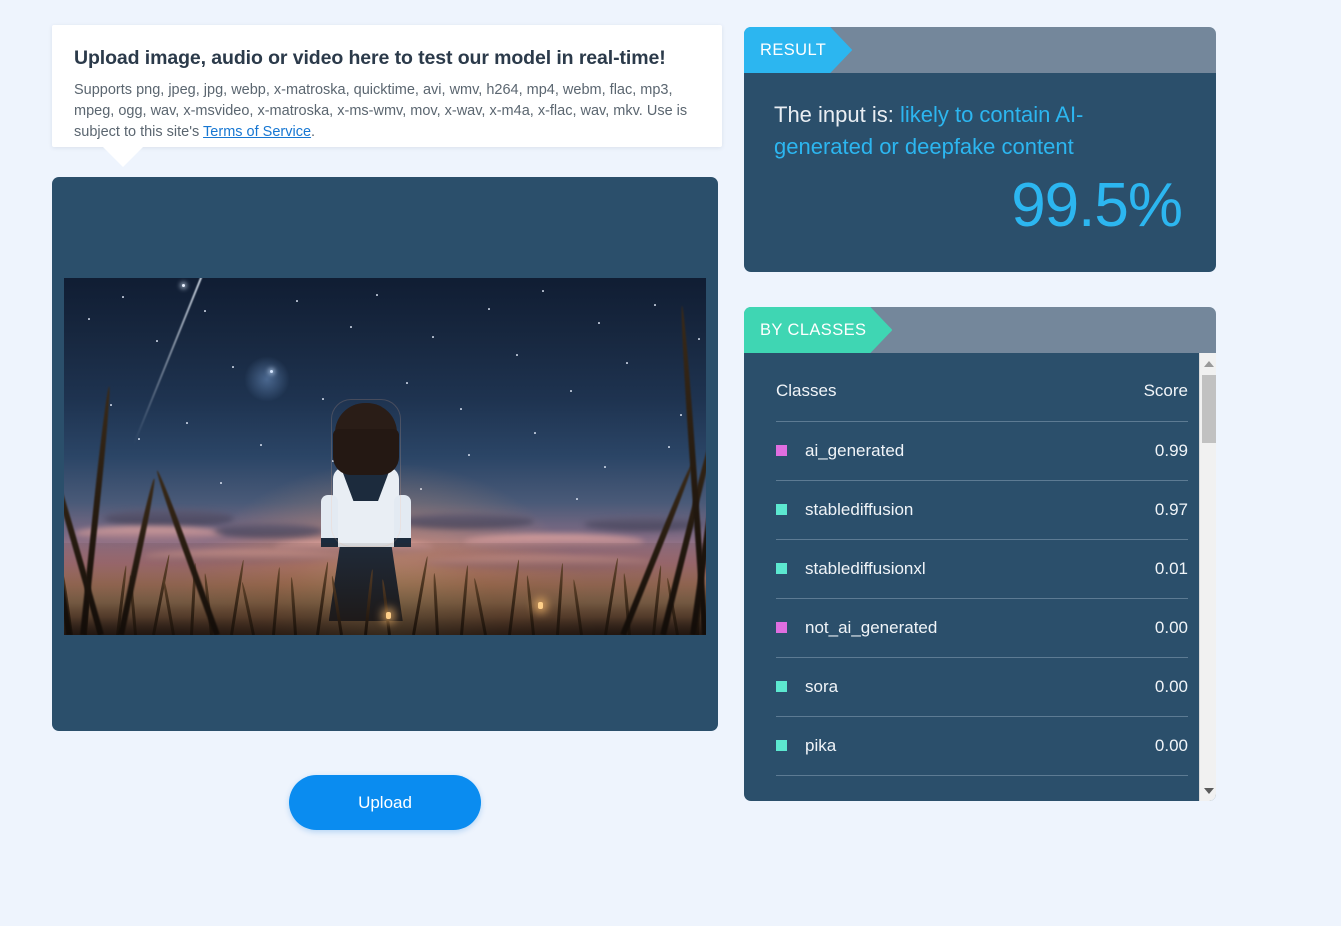 This screenshot has height=926, width=1341. What do you see at coordinates (855, 450) in the screenshot?
I see `class-label: ai_generated` at bounding box center [855, 450].